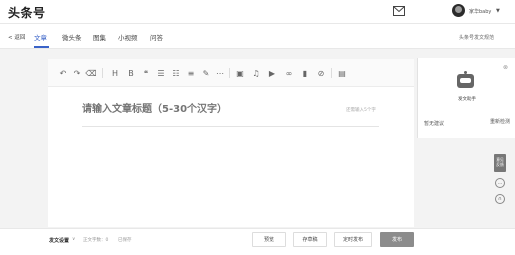  I want to click on music-icon: ♫, so click(256, 73).